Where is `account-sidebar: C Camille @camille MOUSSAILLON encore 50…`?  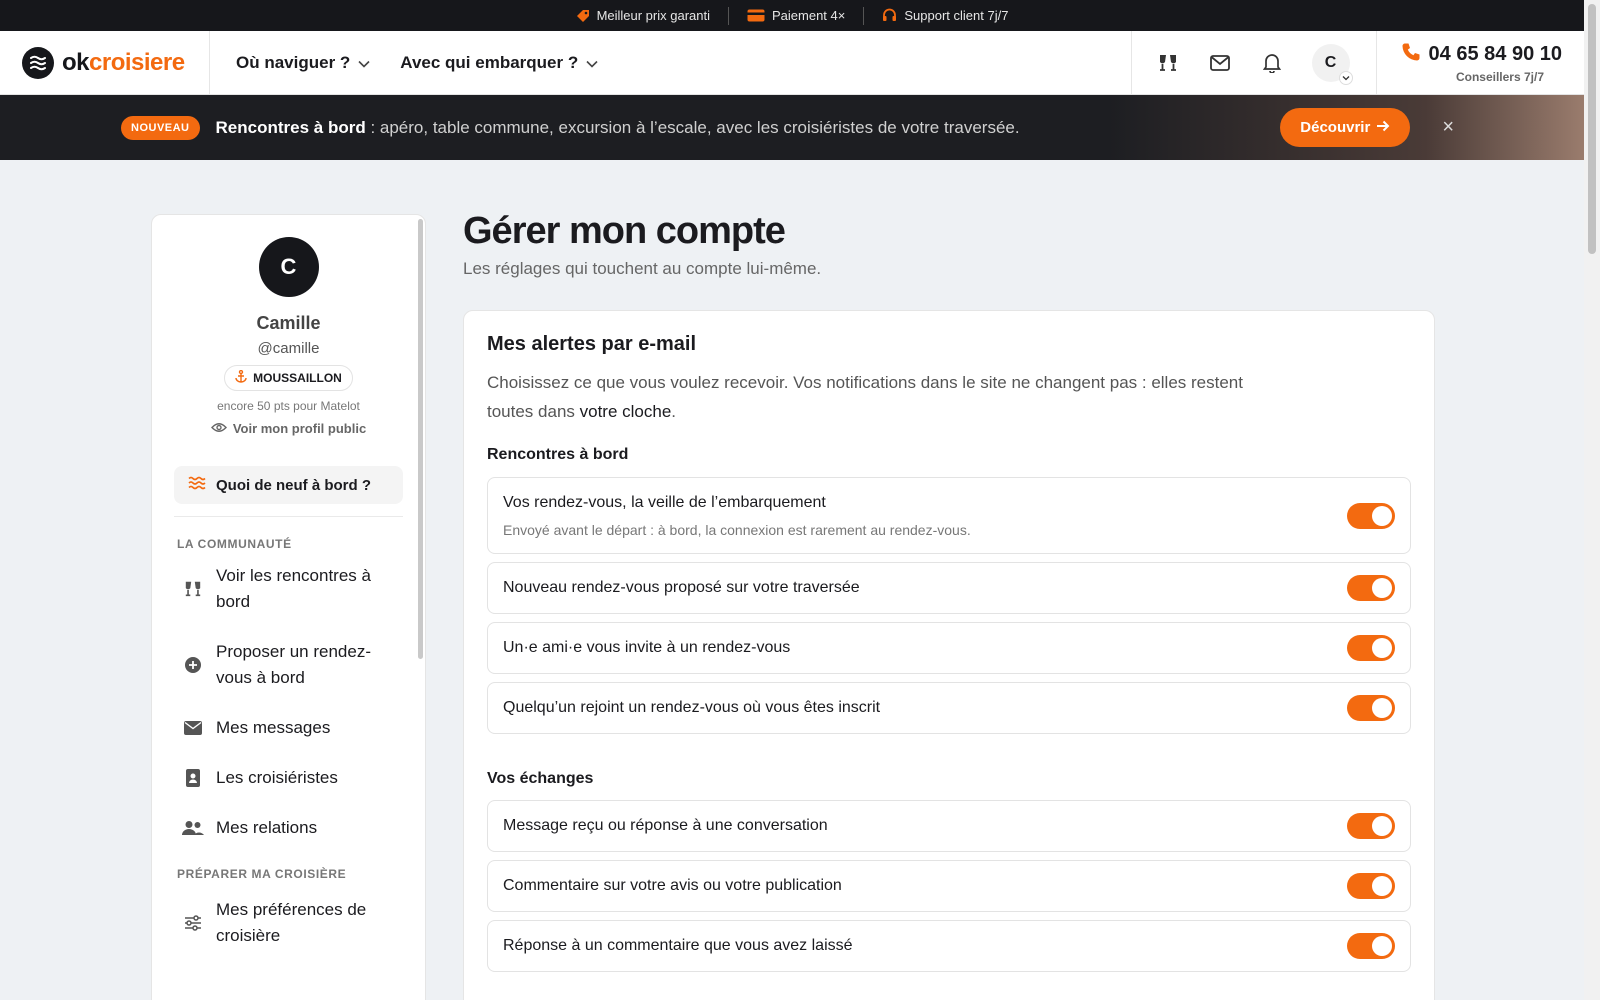 account-sidebar: C Camille @camille MOUSSAILLON encore 50… is located at coordinates (288, 607).